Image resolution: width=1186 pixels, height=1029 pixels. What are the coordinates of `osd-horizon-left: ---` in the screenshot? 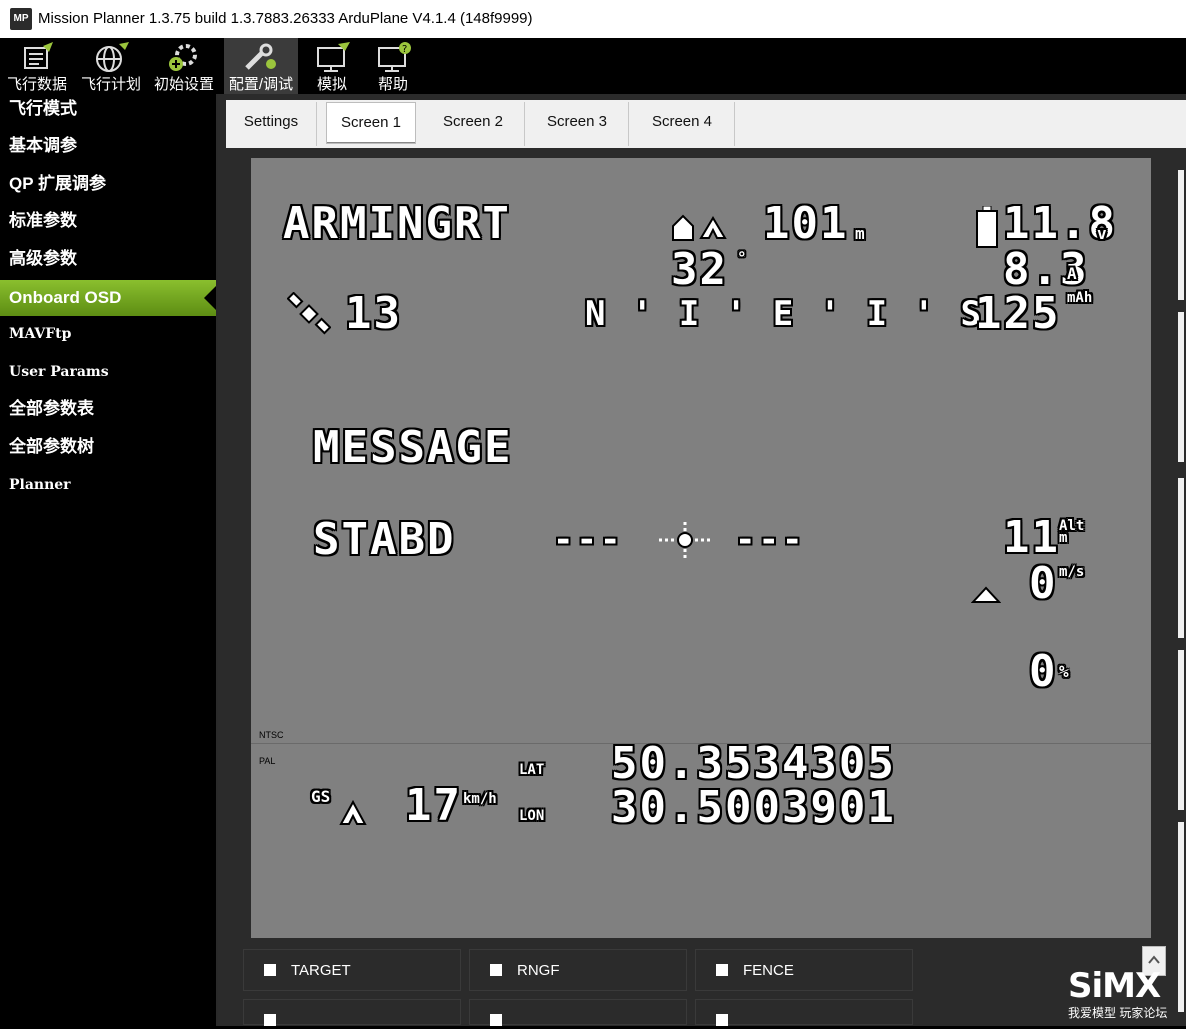 It's located at (588, 540).